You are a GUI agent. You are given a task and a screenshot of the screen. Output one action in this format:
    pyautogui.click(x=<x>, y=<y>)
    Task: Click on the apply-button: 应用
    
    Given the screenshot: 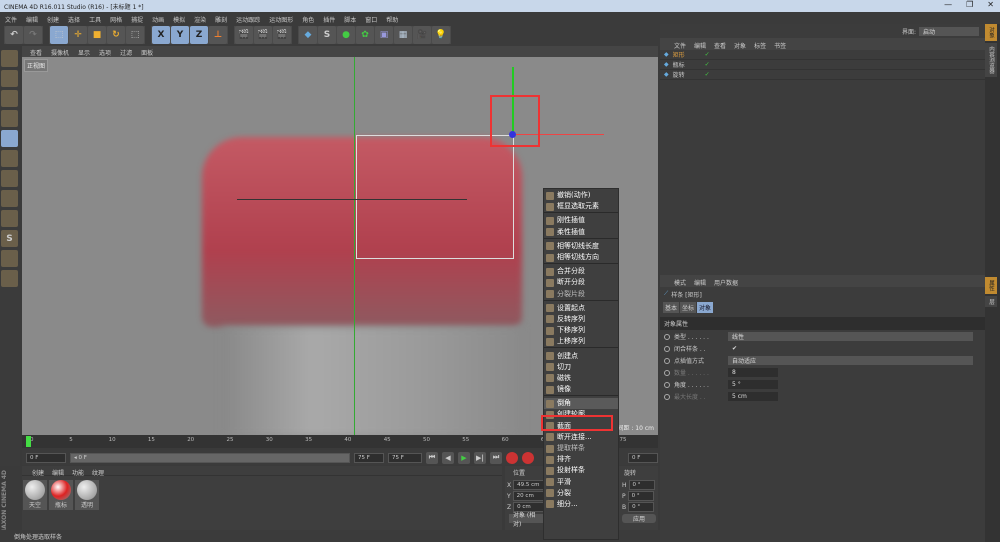 What is the action you would take?
    pyautogui.click(x=639, y=518)
    